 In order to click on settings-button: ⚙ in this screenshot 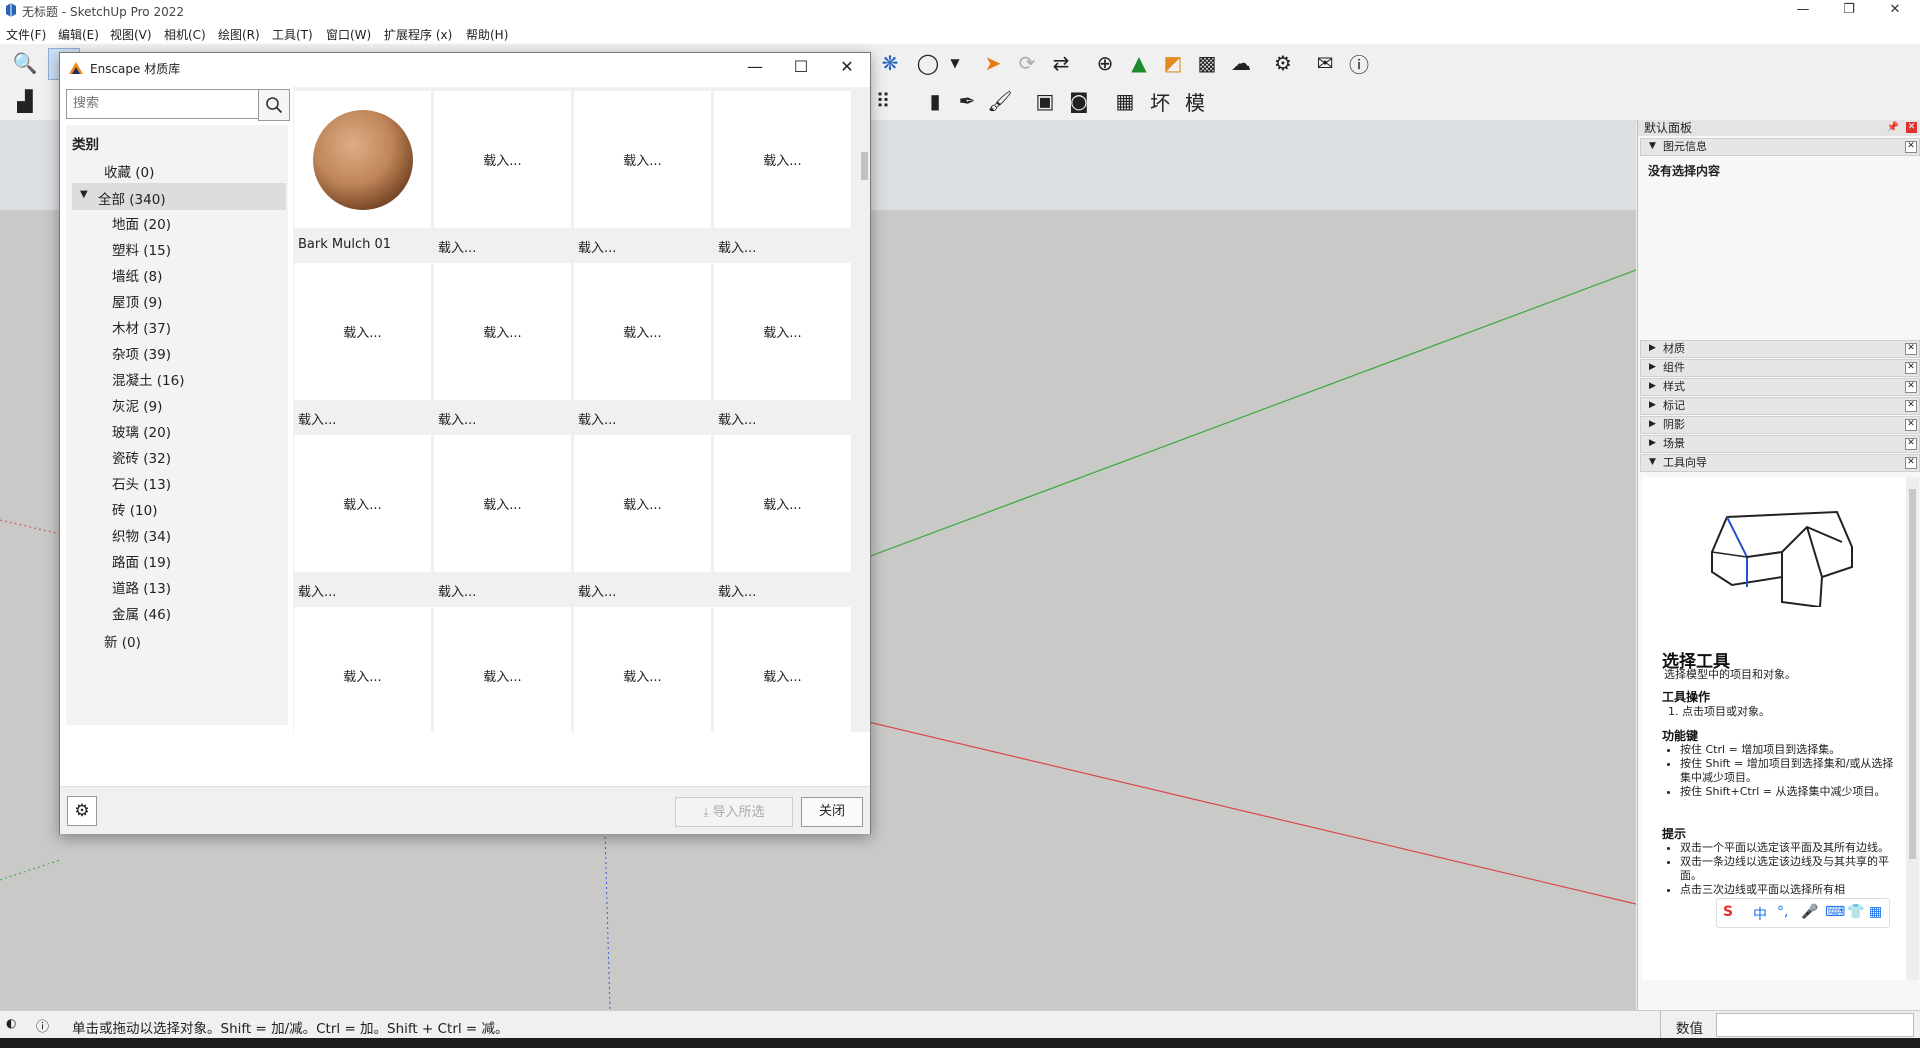, I will do `click(82, 811)`.